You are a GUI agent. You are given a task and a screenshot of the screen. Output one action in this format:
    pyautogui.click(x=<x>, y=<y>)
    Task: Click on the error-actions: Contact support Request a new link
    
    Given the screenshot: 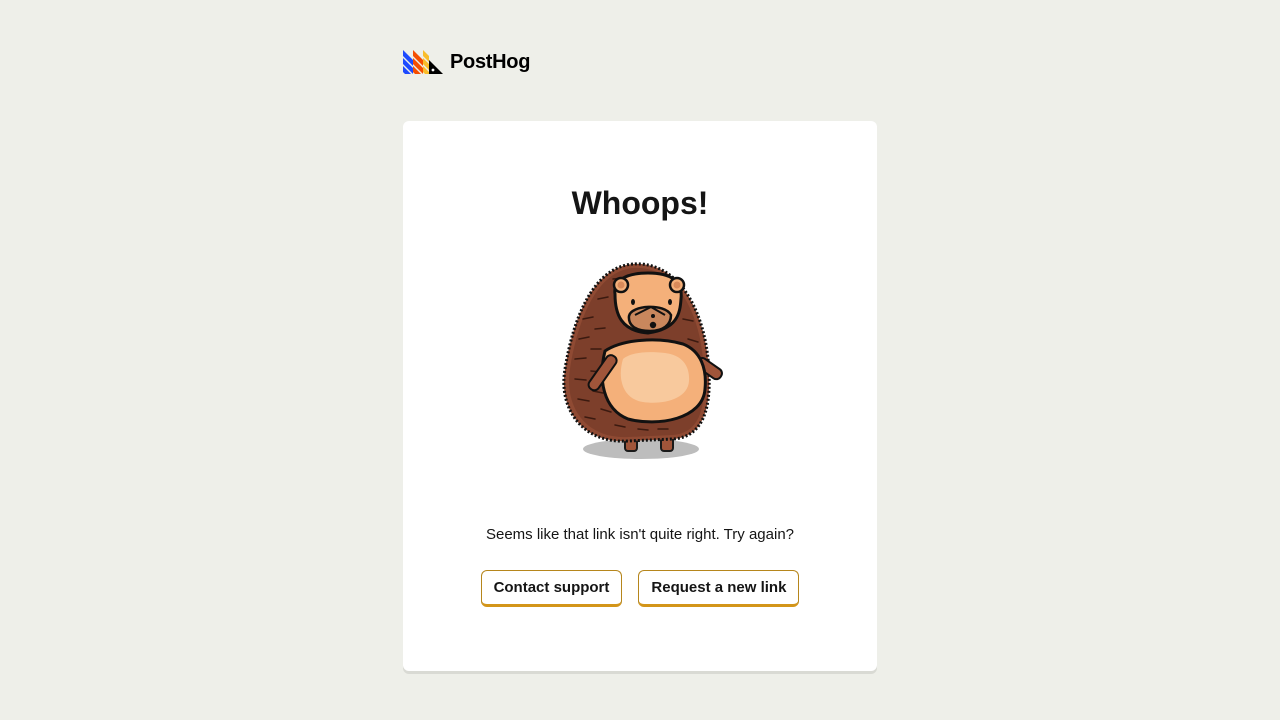 What is the action you would take?
    pyautogui.click(x=640, y=588)
    